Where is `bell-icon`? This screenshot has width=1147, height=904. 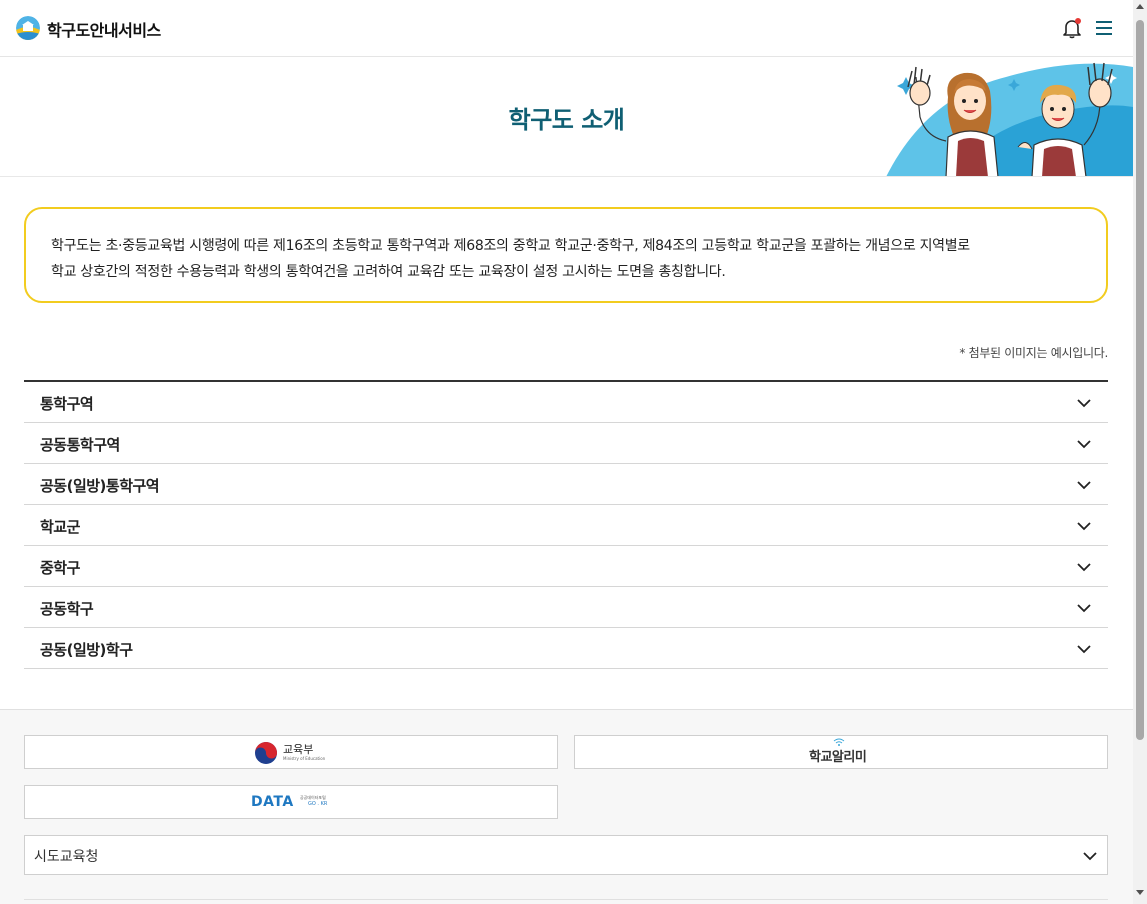
bell-icon is located at coordinates (1072, 28).